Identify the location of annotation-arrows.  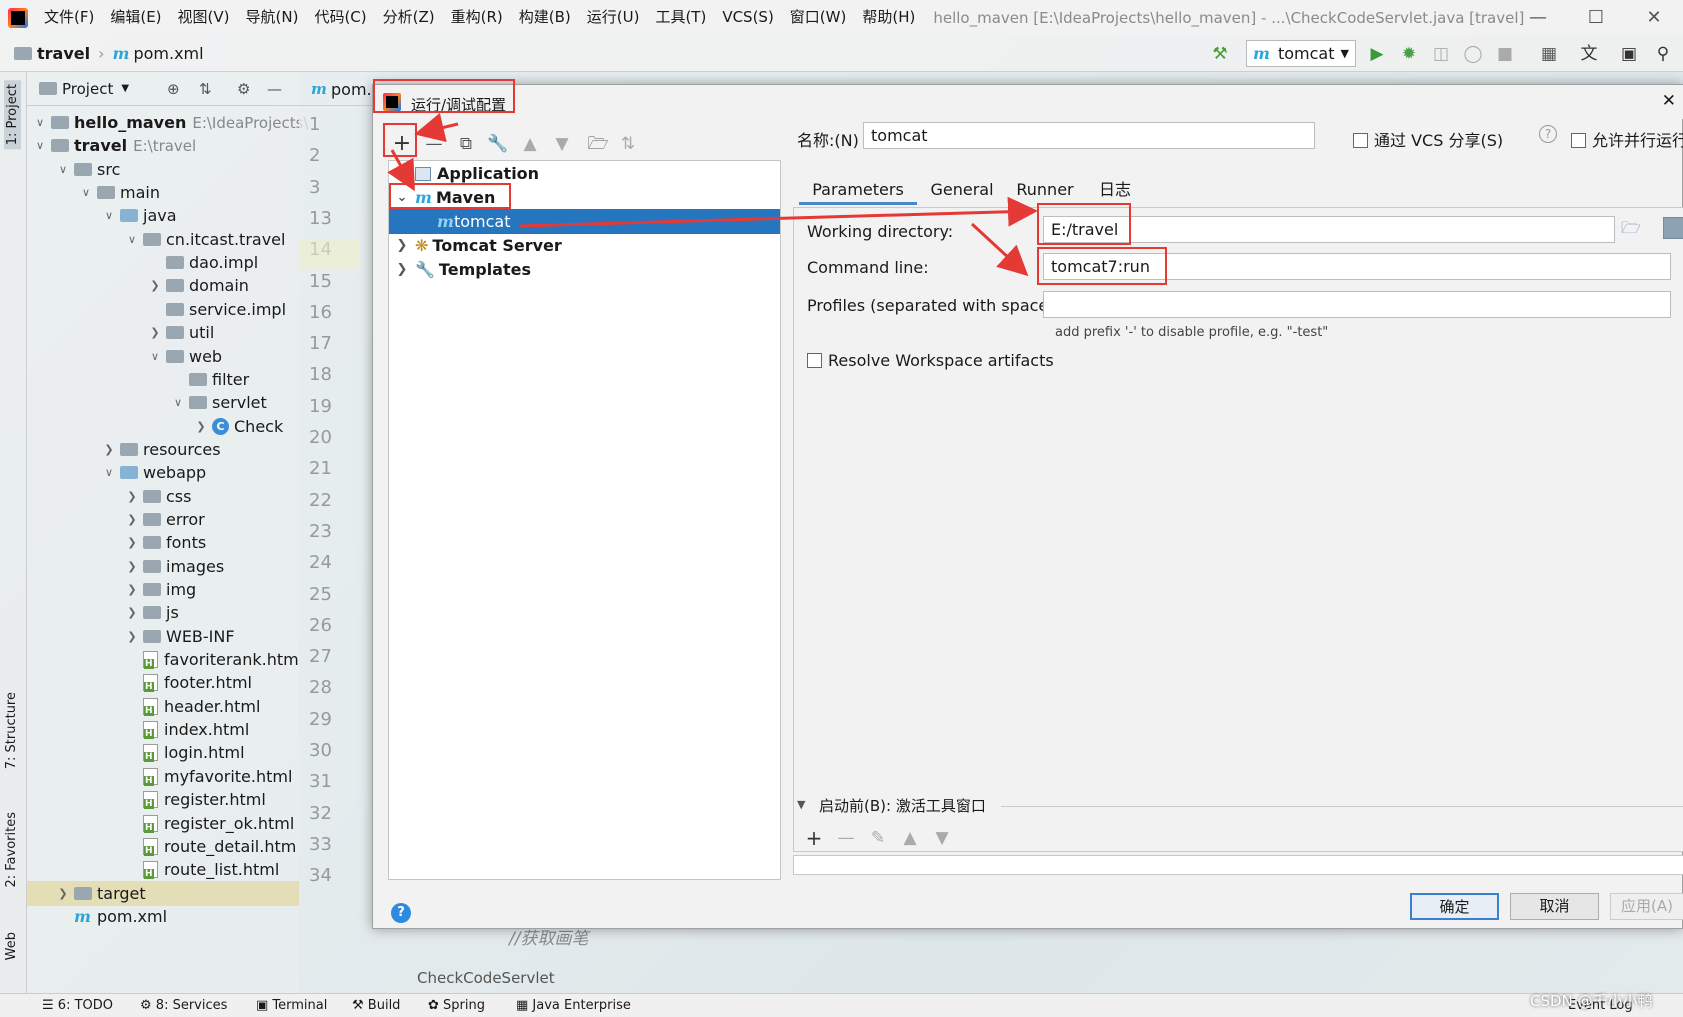
(712, 194).